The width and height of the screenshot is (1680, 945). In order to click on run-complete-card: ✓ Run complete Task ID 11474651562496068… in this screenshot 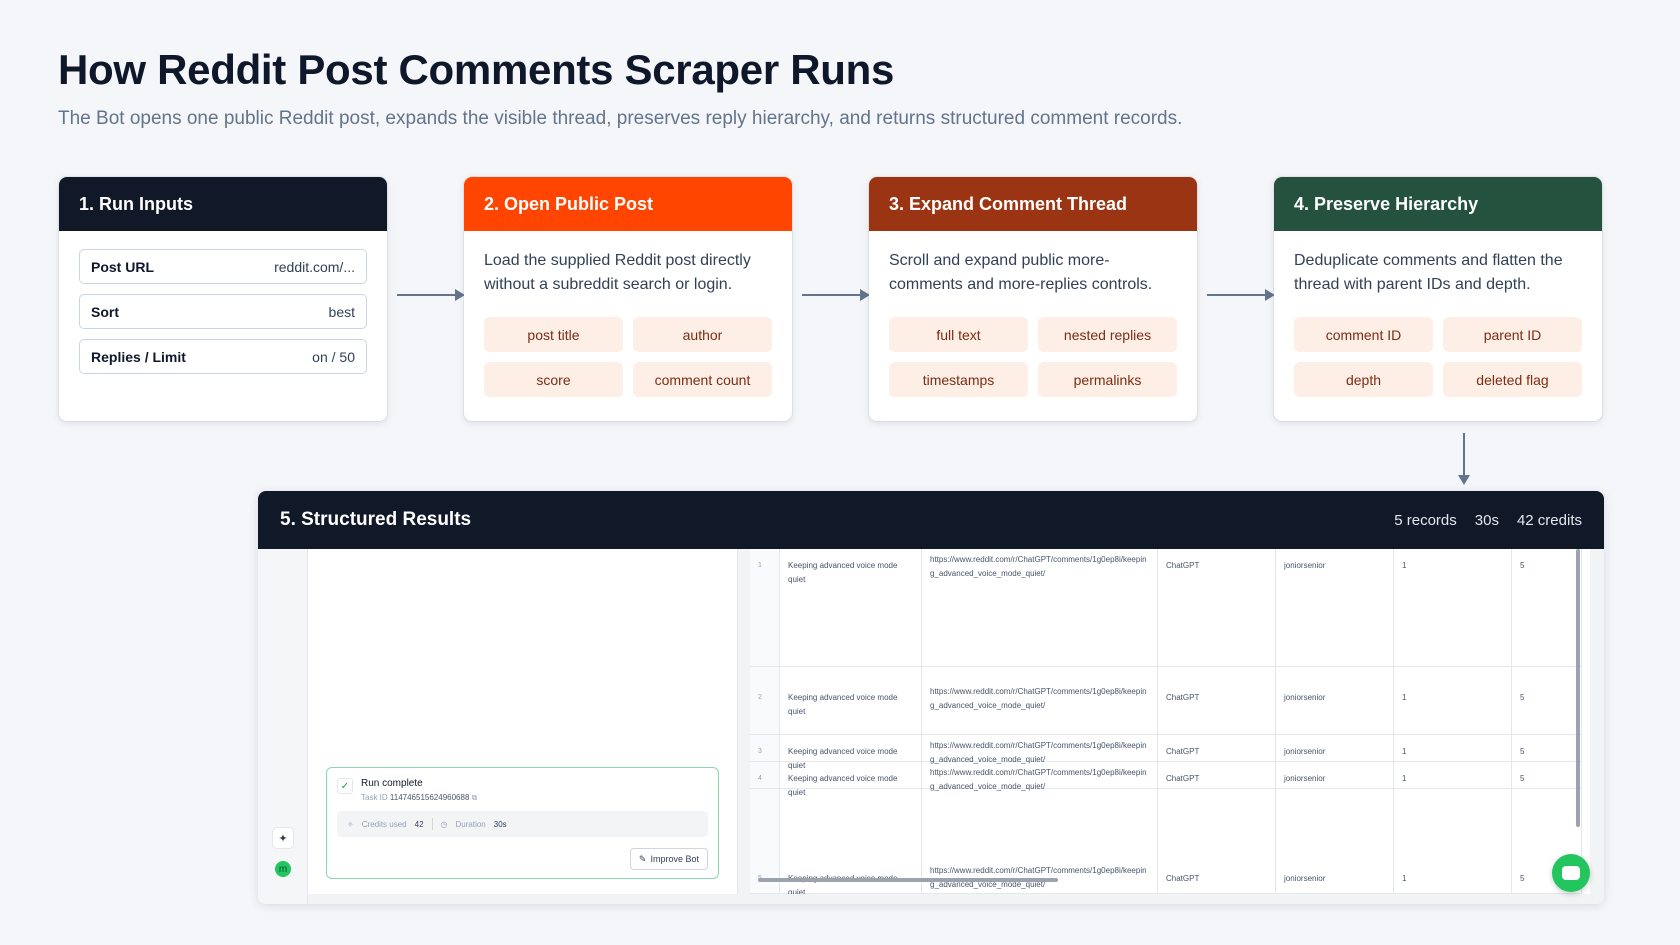, I will do `click(522, 823)`.